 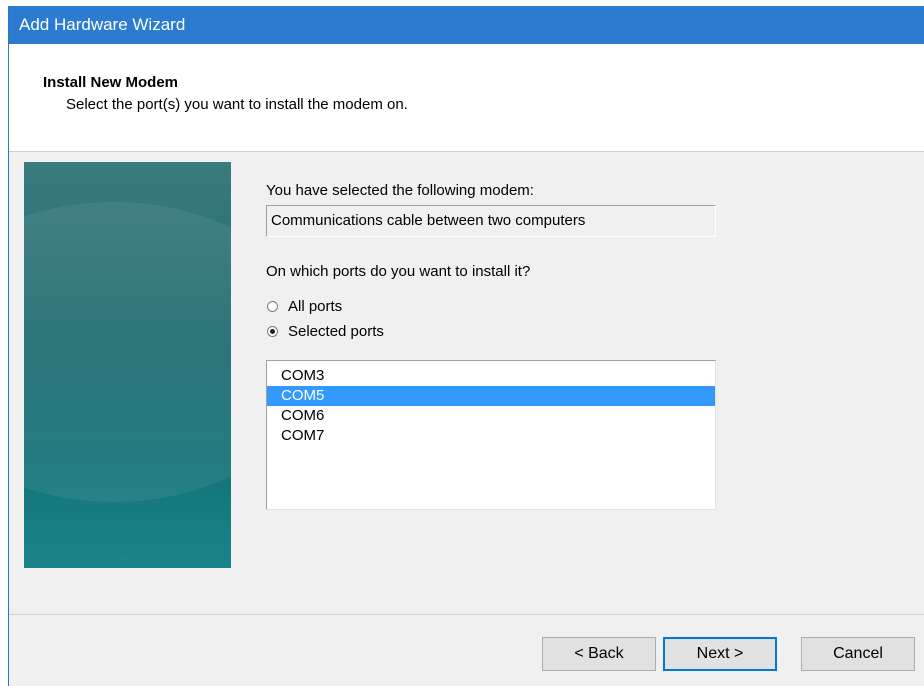 I want to click on all-ports-radio-label: All ports, so click(x=315, y=306).